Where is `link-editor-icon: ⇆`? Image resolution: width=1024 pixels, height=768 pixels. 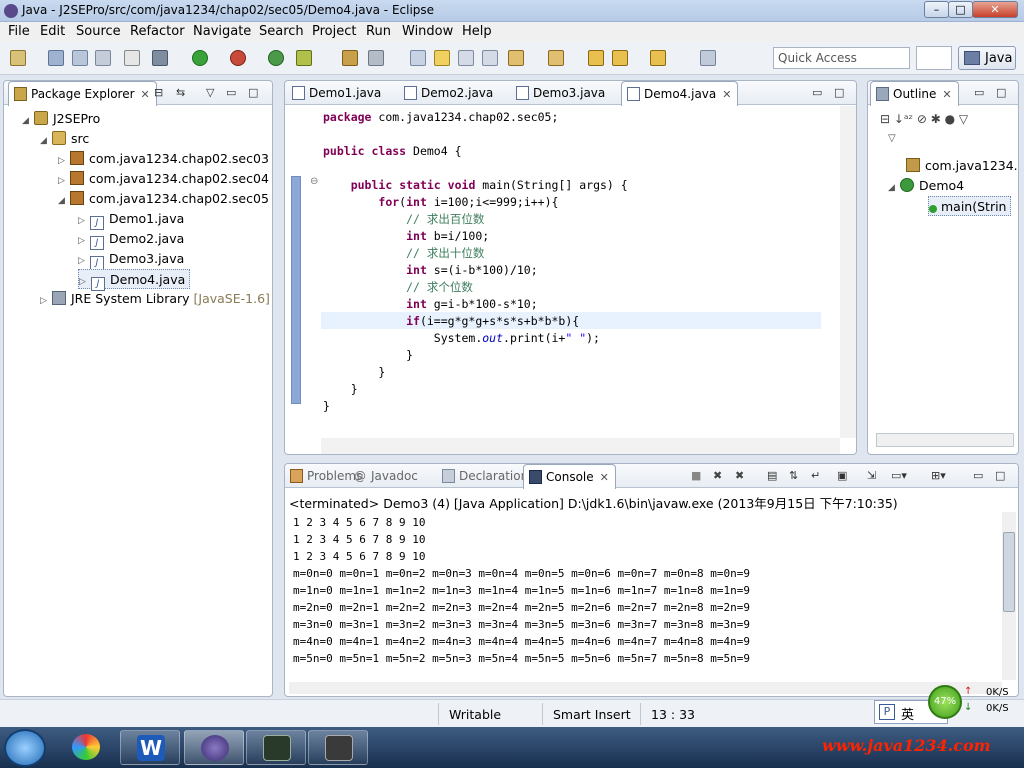 link-editor-icon: ⇆ is located at coordinates (180, 92).